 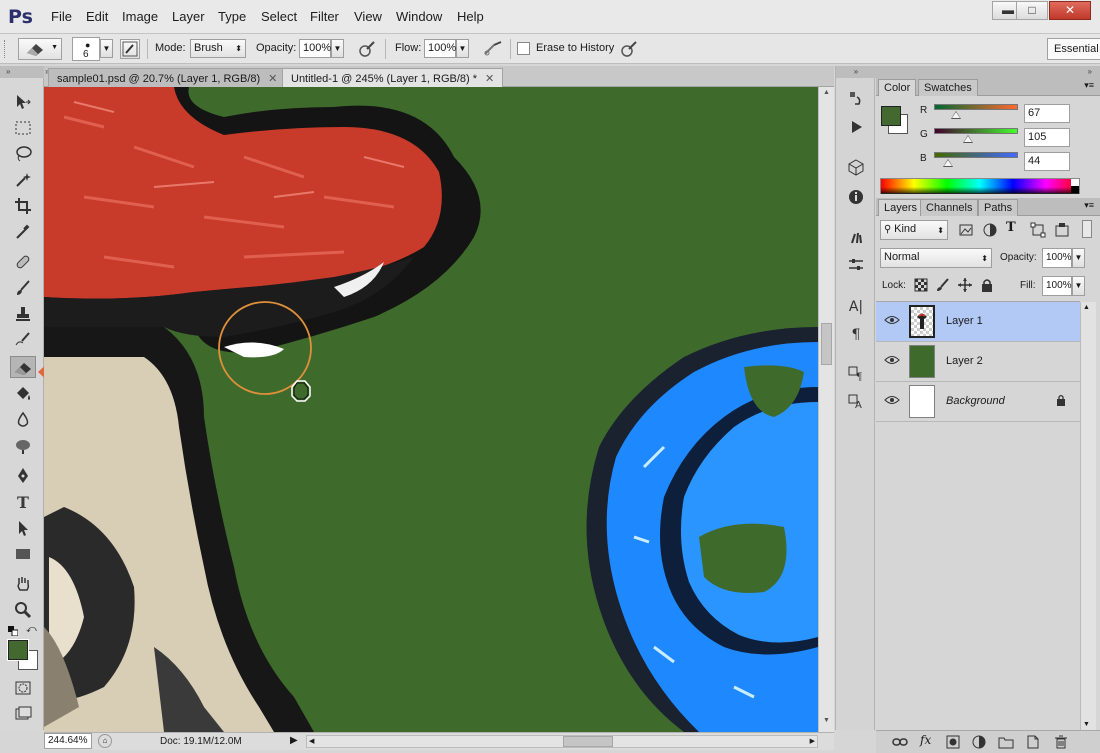 What do you see at coordinates (23, 715) in the screenshot?
I see `screen-mode-icon` at bounding box center [23, 715].